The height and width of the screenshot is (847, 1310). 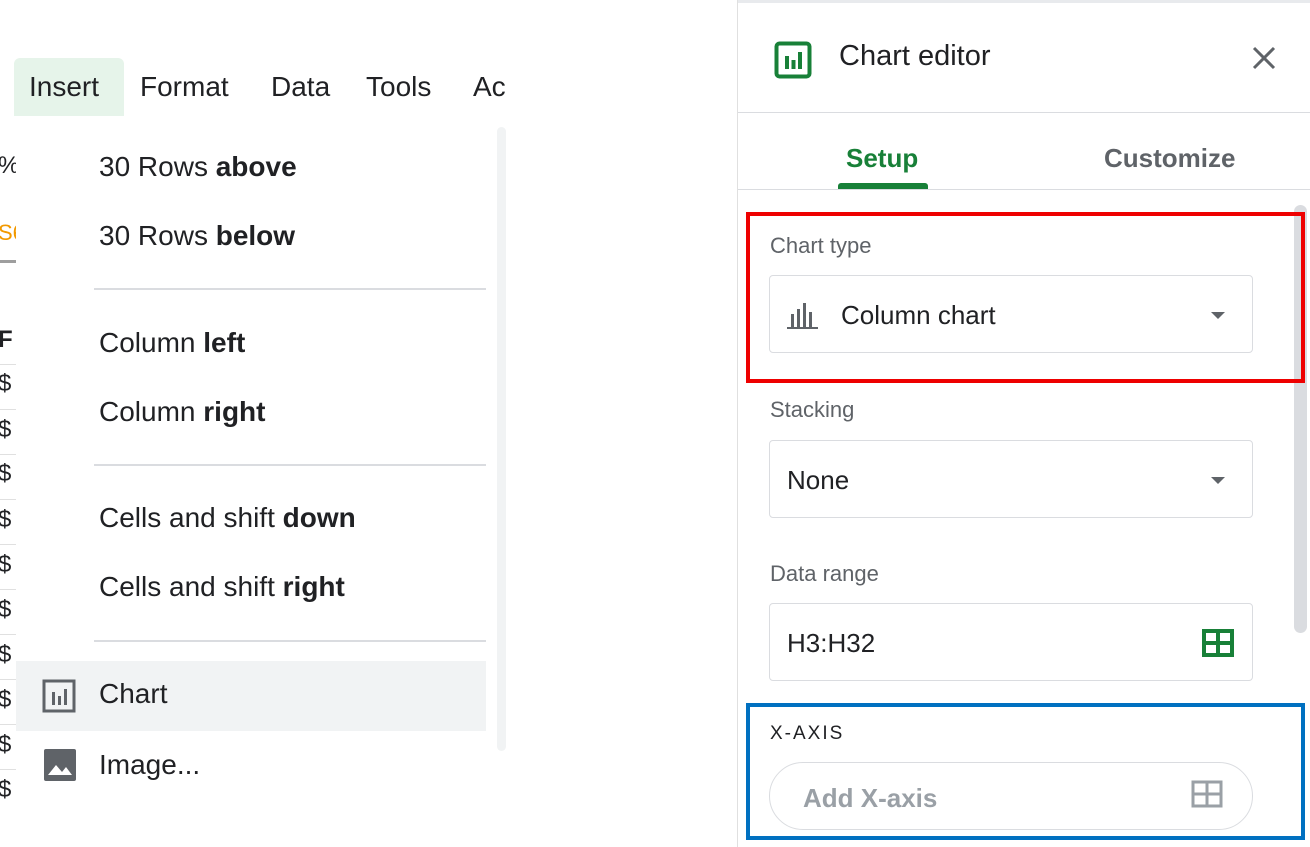 I want to click on sheet-fragment: F, so click(x=6, y=339).